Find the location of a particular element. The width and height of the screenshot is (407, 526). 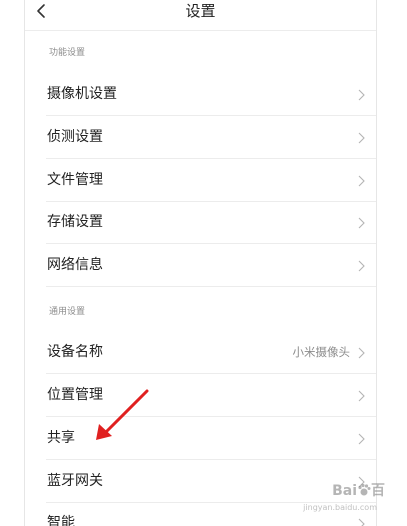

row-label: 设备名称 is located at coordinates (75, 352).